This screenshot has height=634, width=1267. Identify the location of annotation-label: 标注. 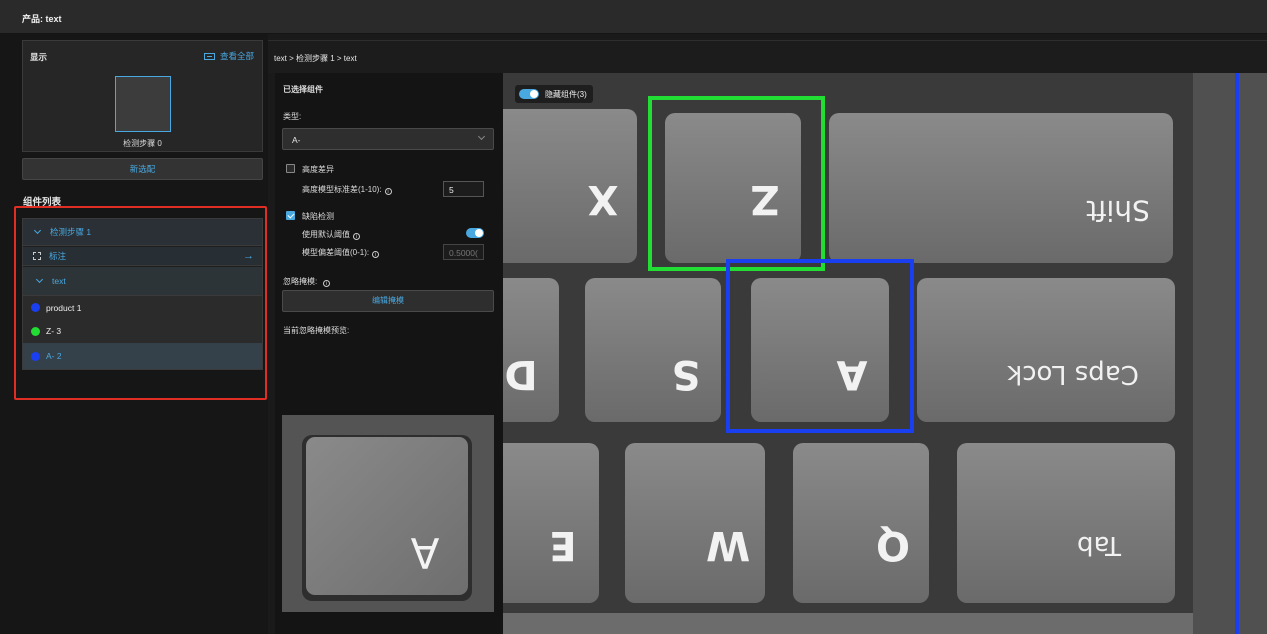
(58, 256).